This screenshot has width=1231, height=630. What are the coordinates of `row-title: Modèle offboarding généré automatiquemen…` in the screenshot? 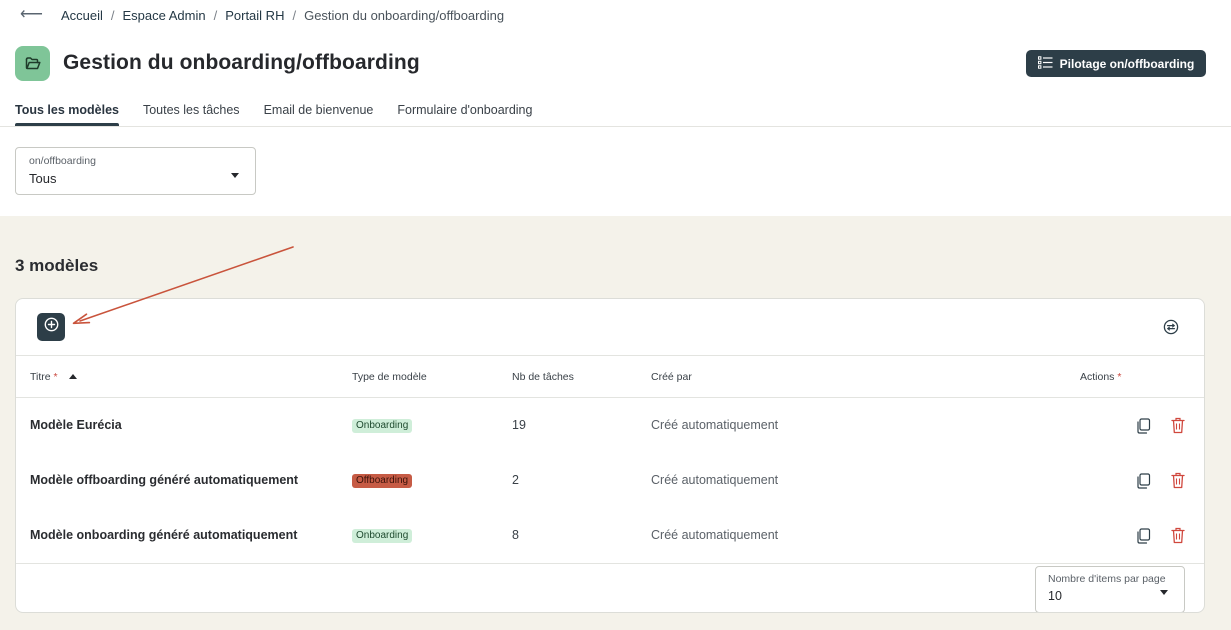 It's located at (164, 480).